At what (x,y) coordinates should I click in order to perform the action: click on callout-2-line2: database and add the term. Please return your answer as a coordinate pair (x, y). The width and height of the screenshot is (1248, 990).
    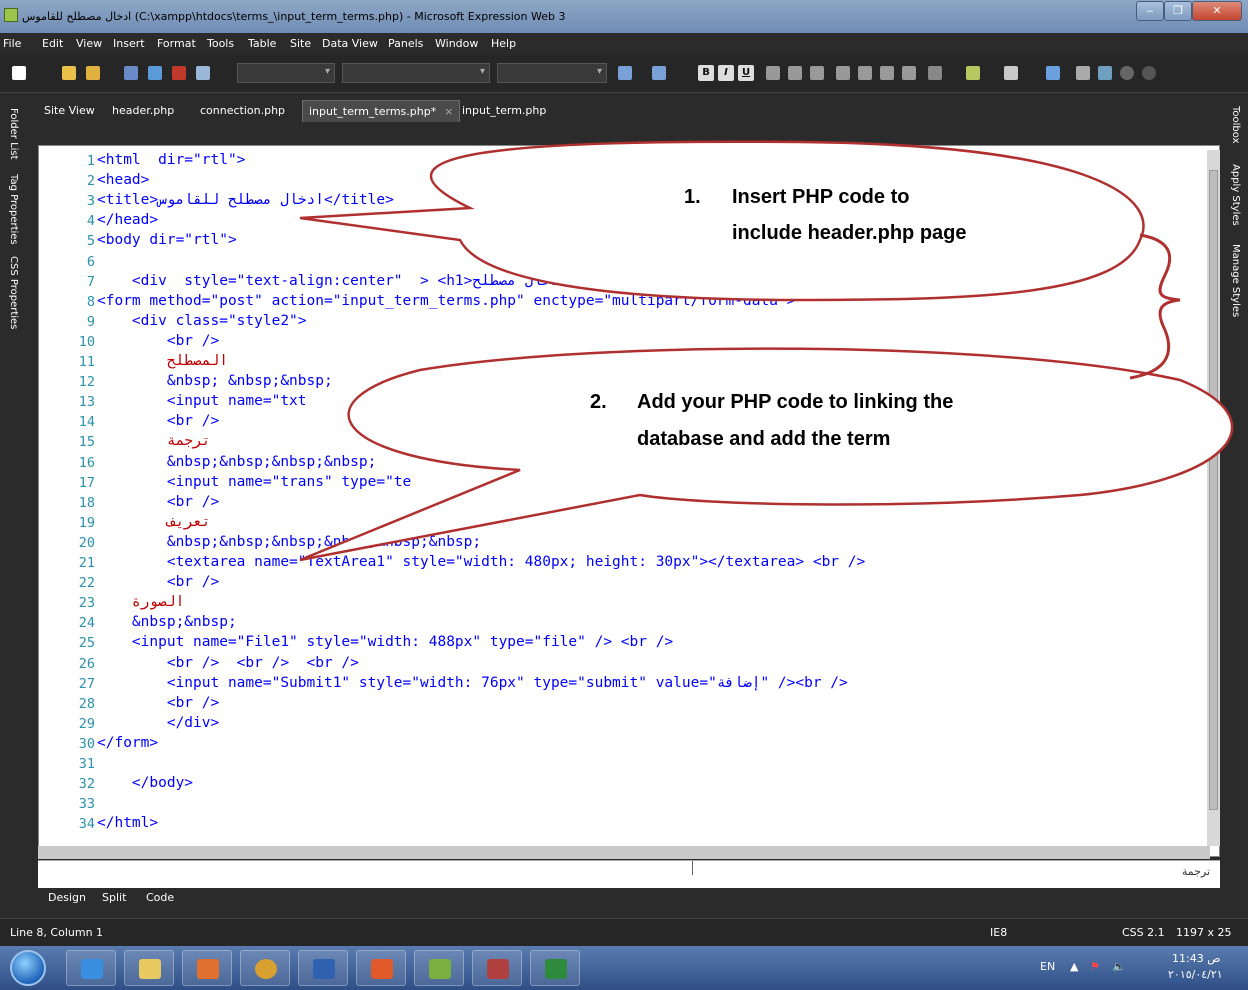
    Looking at the image, I should click on (764, 439).